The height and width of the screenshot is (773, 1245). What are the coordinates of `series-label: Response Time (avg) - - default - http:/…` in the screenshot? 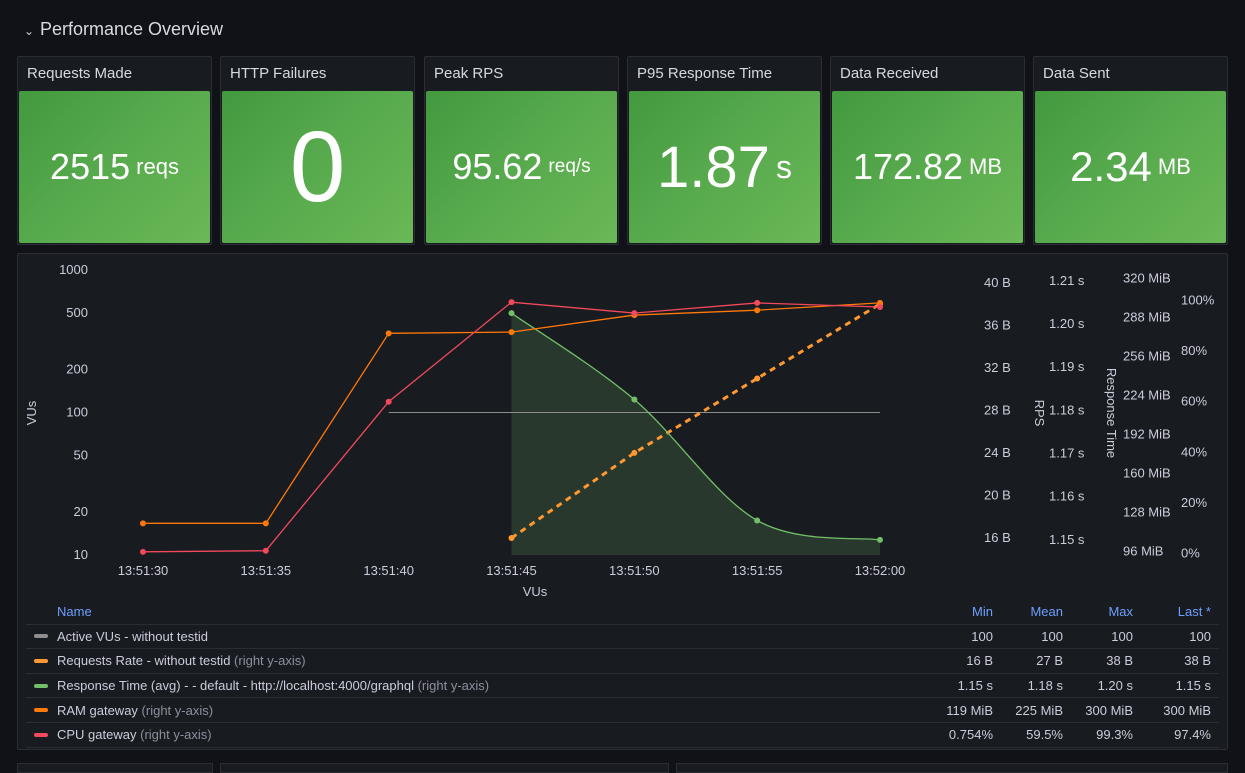 It's located at (235, 686).